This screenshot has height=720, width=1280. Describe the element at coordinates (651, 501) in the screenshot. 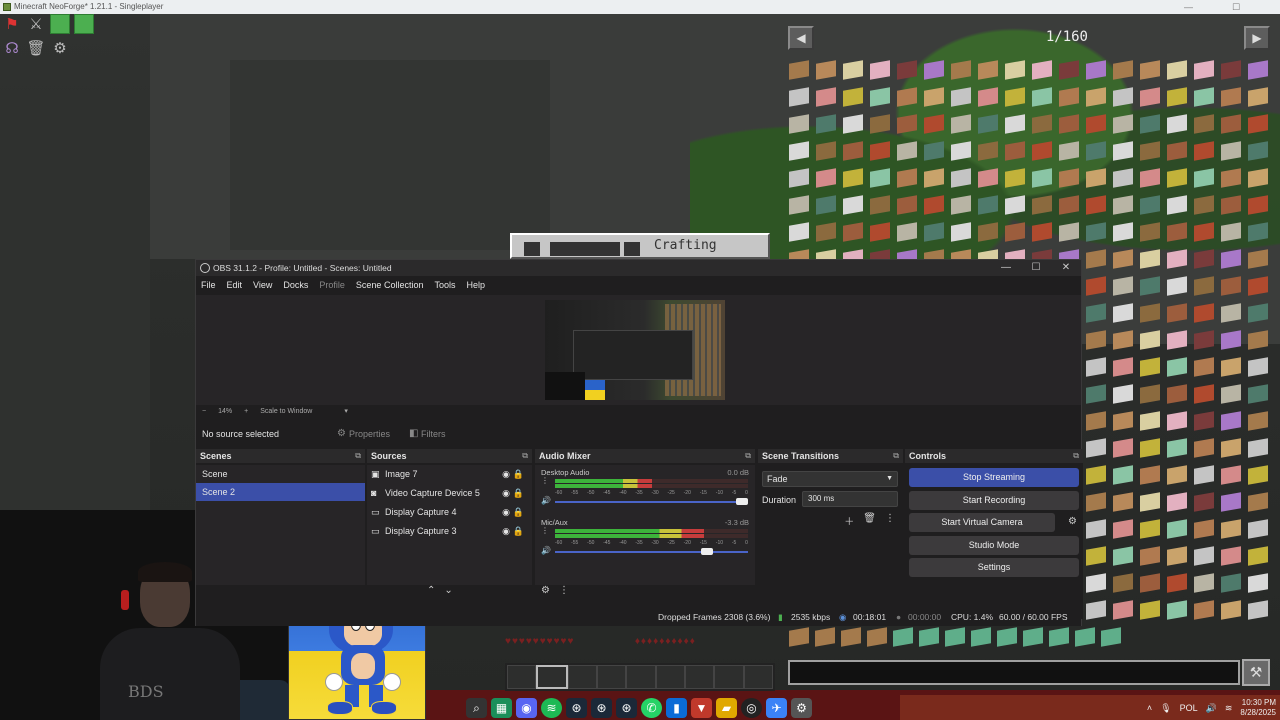

I see `volume-slider` at that location.